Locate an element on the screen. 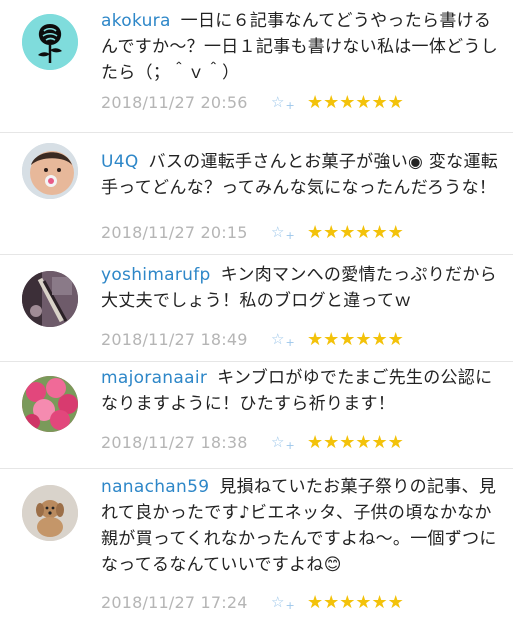  comment-username: nanachan59 is located at coordinates (155, 487).